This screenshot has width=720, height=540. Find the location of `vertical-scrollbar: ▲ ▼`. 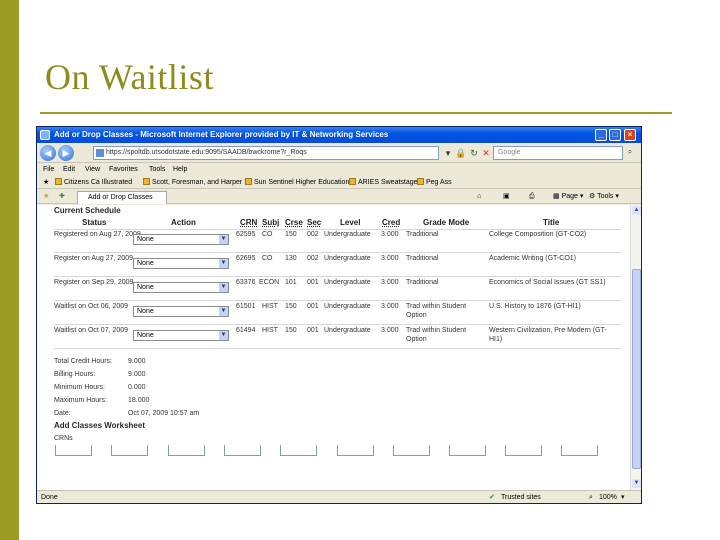

vertical-scrollbar: ▲ ▼ is located at coordinates (635, 347).